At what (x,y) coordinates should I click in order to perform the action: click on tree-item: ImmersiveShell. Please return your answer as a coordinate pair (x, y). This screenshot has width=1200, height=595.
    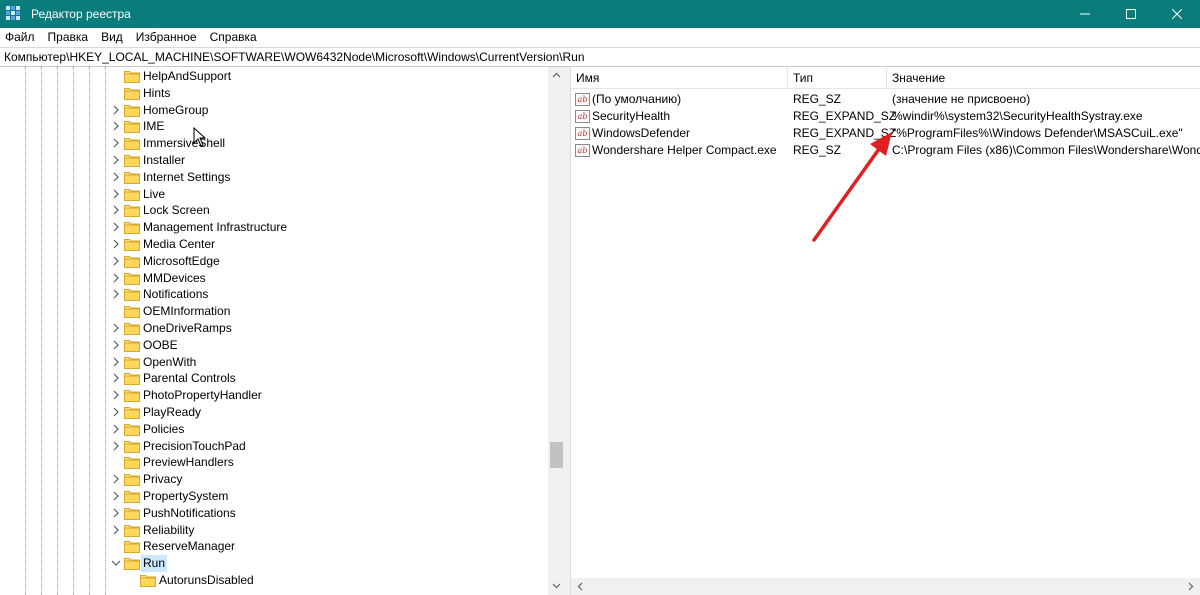
    Looking at the image, I should click on (274, 143).